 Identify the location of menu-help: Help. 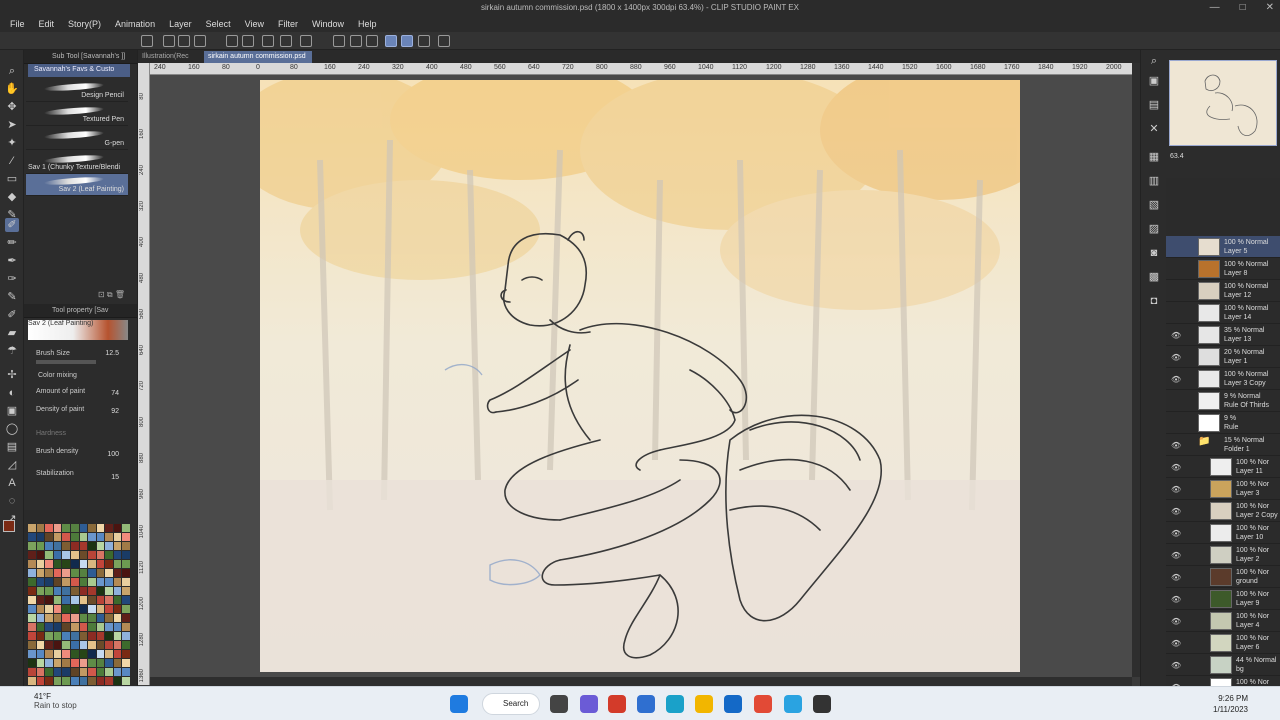
(367, 24).